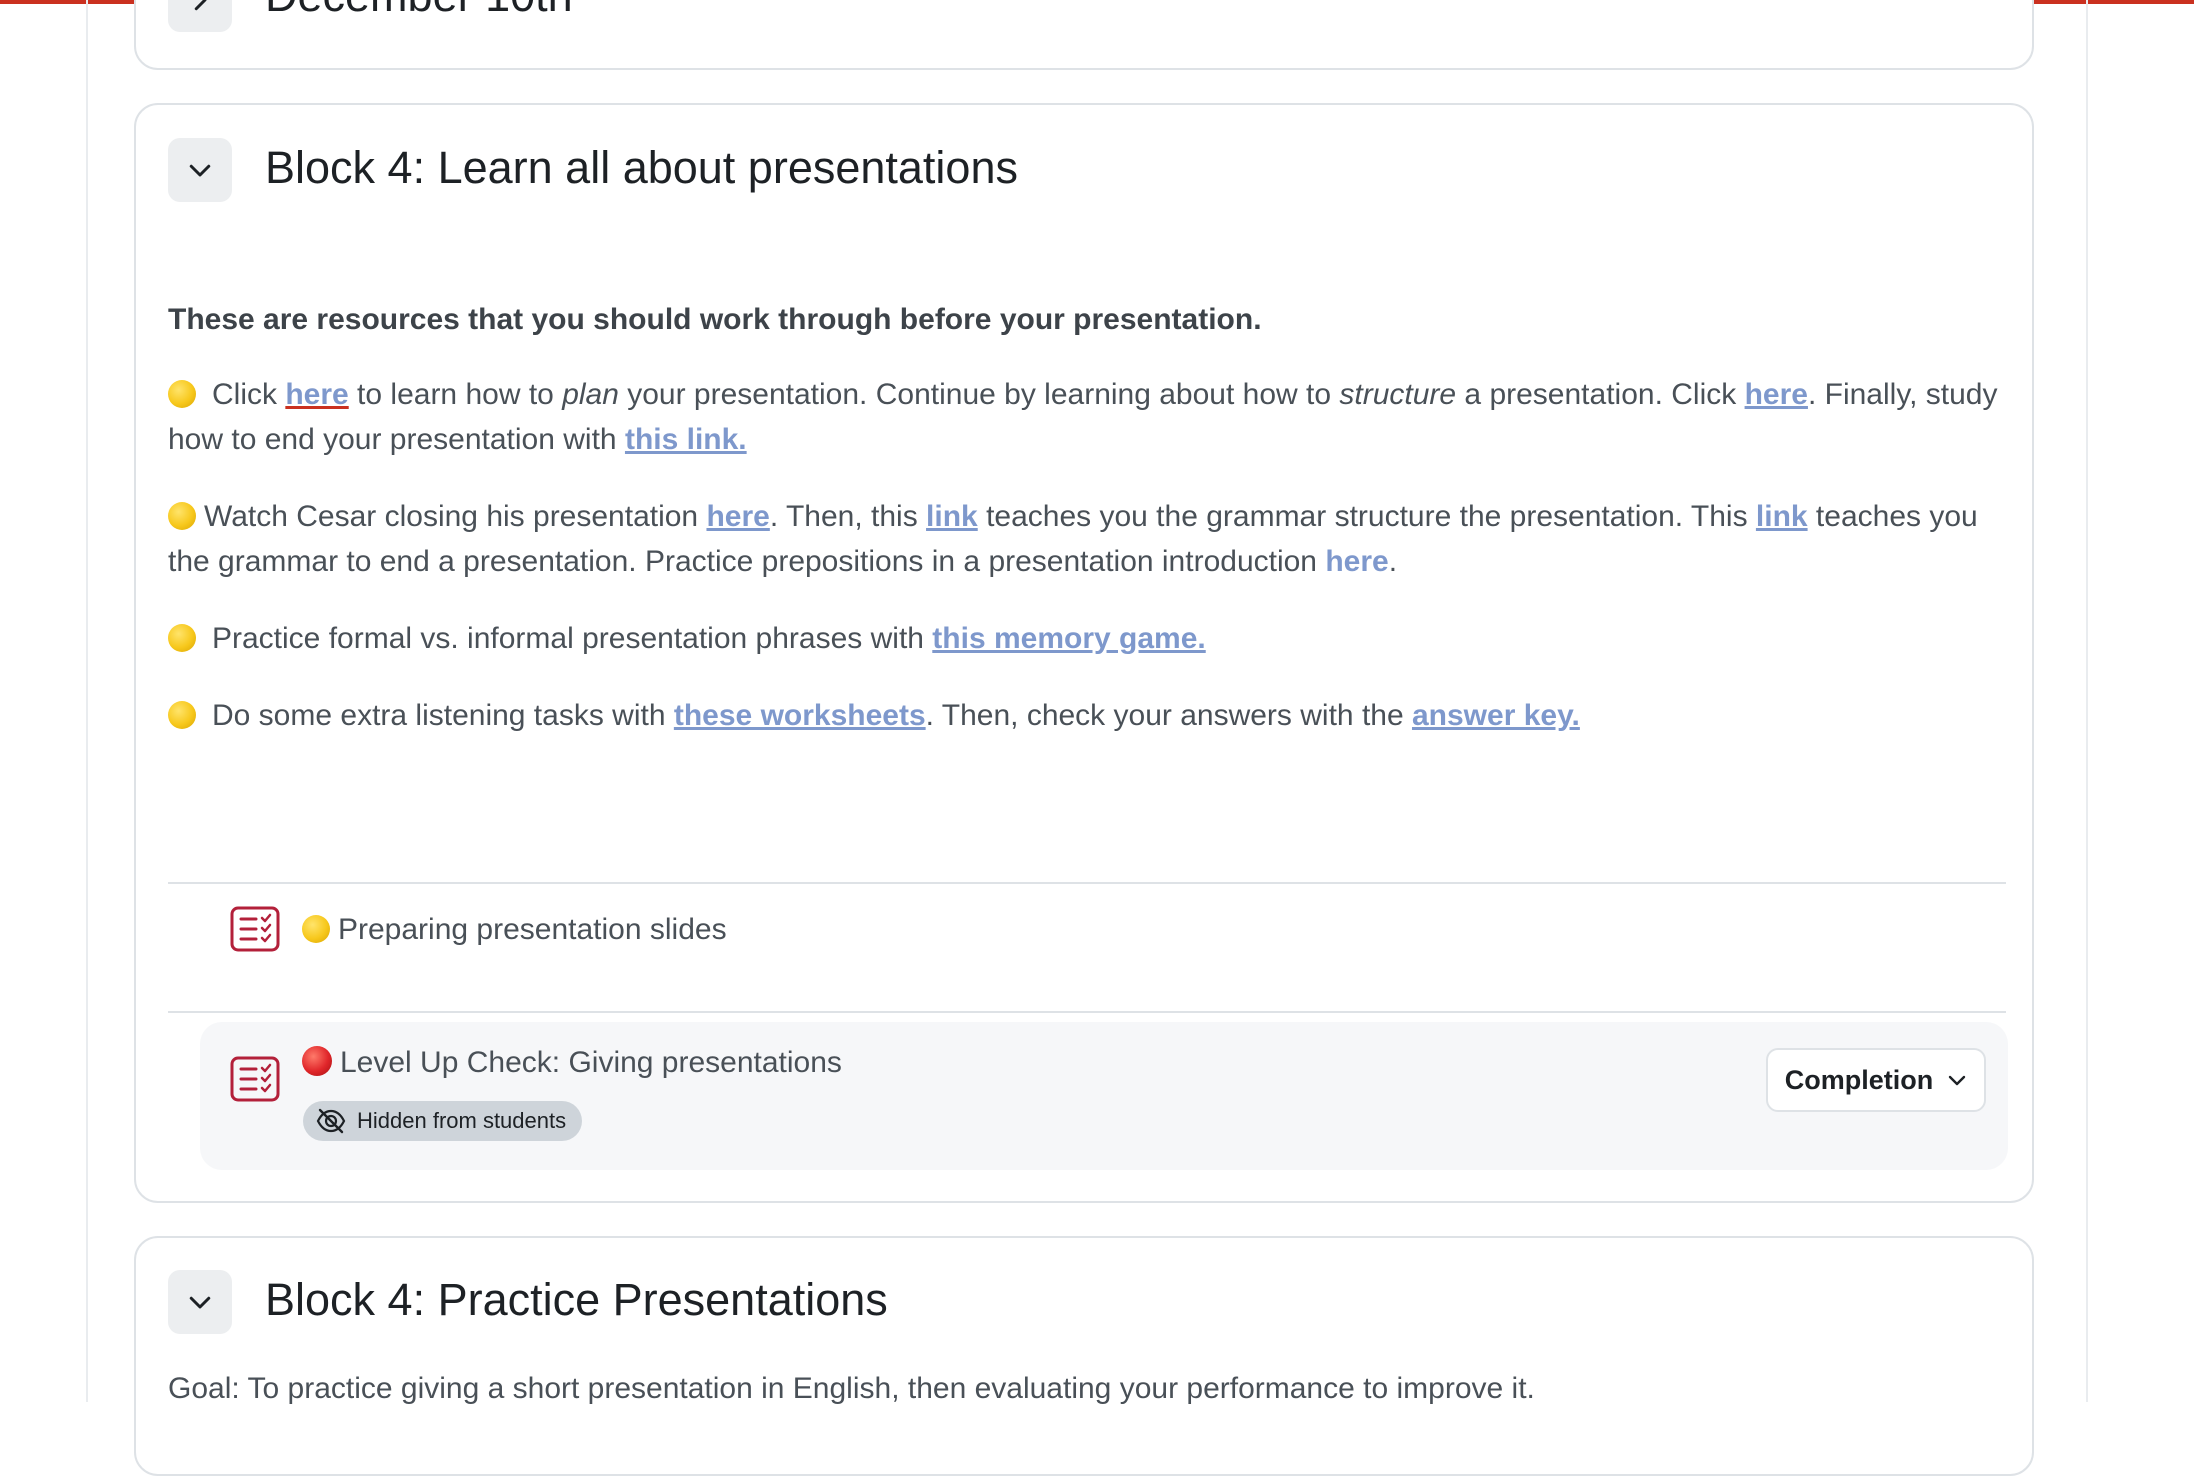  What do you see at coordinates (331, 1121) in the screenshot?
I see `eye-slash-icon` at bounding box center [331, 1121].